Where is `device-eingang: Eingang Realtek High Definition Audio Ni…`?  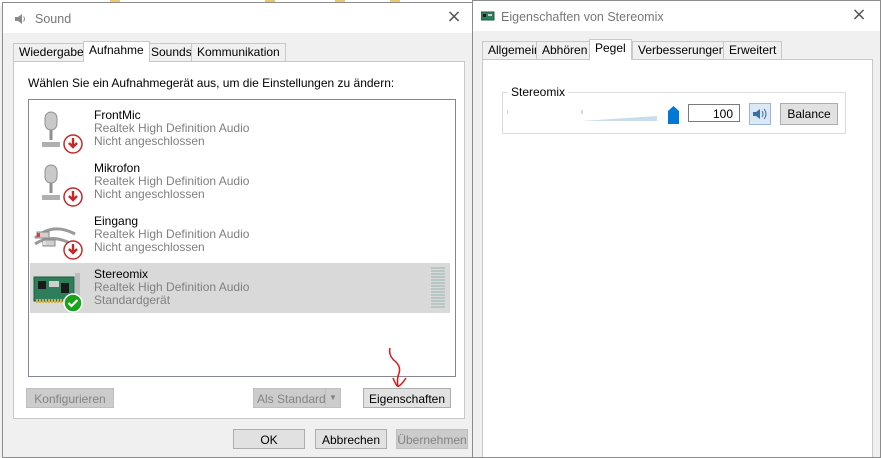
device-eingang: Eingang Realtek High Definition Audio Ni… is located at coordinates (240, 235).